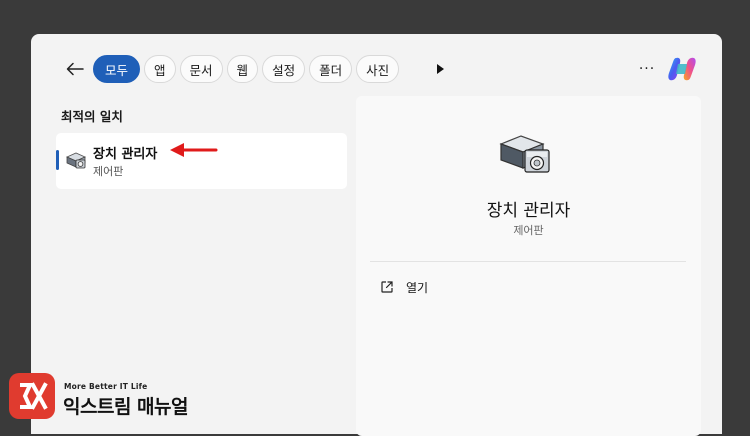 The height and width of the screenshot is (436, 750). Describe the element at coordinates (242, 69) in the screenshot. I see `tab-web: 웹` at that location.